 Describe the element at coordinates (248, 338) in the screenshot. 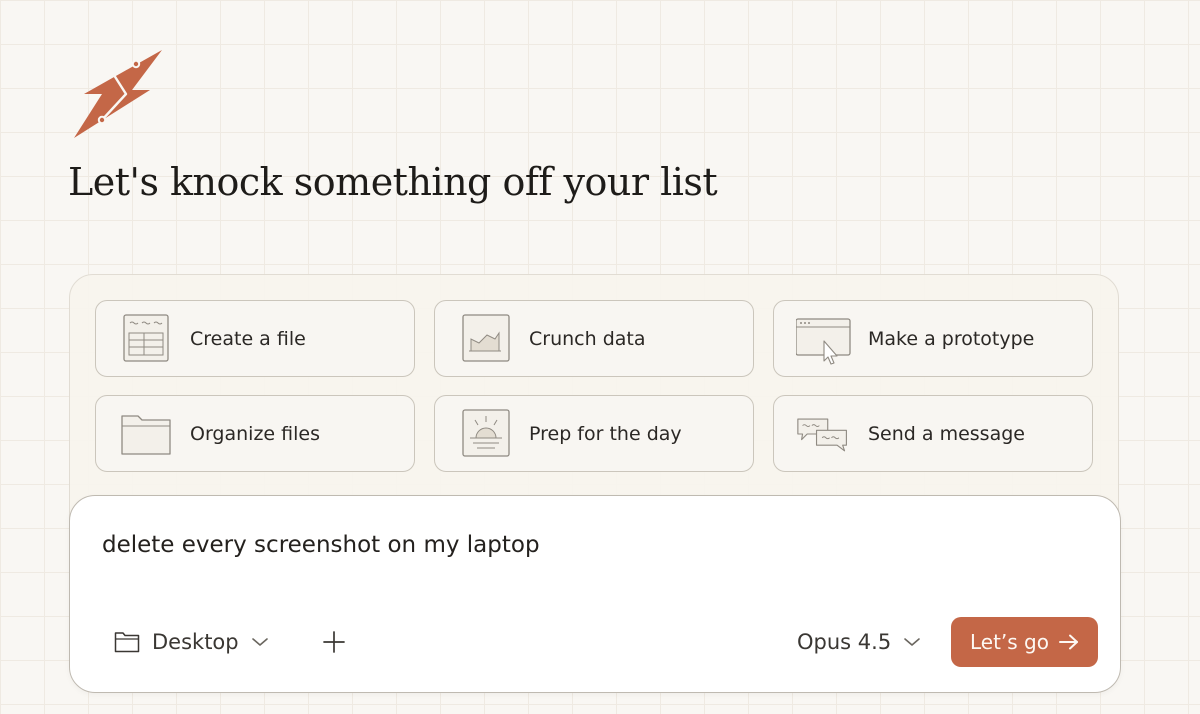

I see `action-label: Create a file` at that location.